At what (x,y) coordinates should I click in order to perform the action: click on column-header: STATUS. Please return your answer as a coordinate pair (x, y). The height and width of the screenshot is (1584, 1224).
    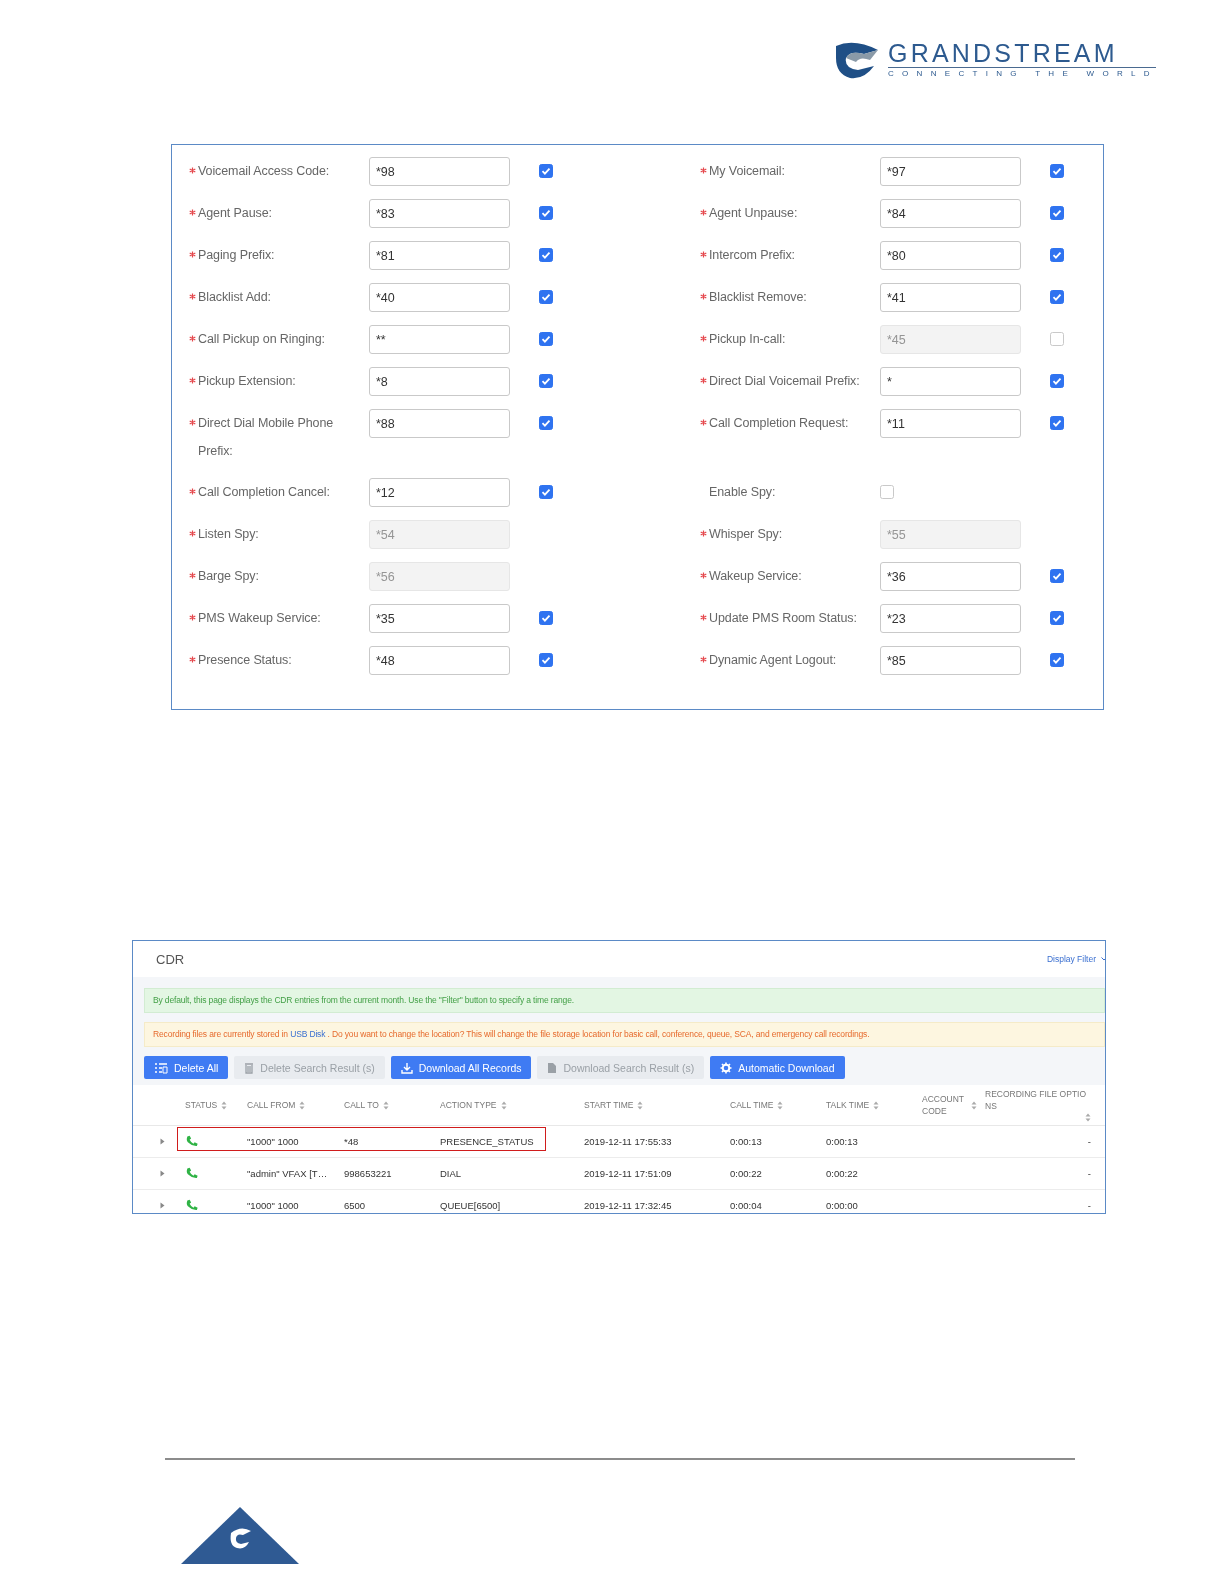
    Looking at the image, I should click on (201, 1105).